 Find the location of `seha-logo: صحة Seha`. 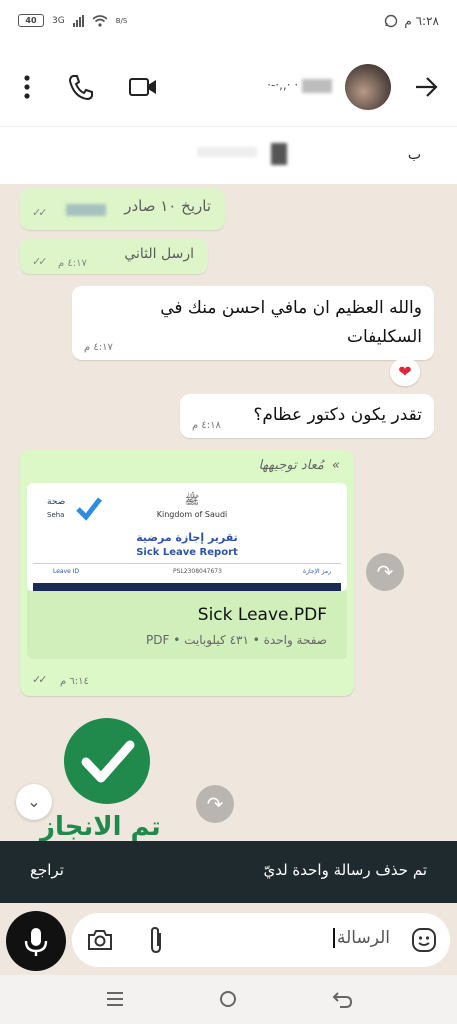

seha-logo: صحة Seha is located at coordinates (76, 512).